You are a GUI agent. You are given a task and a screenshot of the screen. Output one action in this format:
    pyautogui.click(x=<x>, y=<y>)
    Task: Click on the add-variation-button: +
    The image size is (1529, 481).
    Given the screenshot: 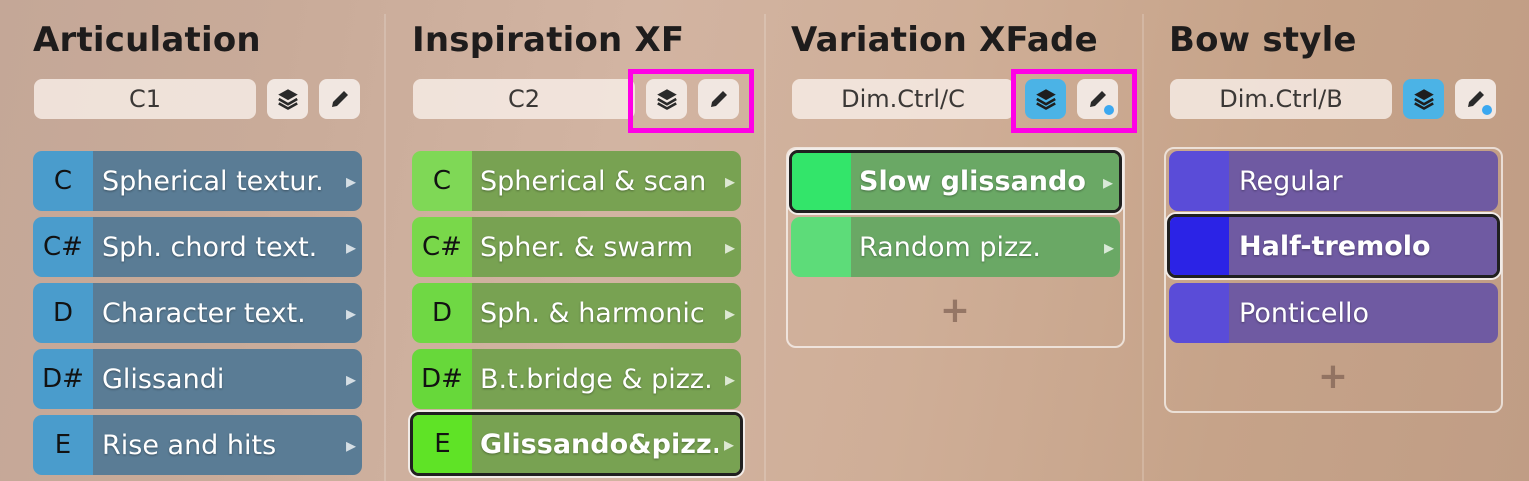 What is the action you would take?
    pyautogui.click(x=955, y=310)
    